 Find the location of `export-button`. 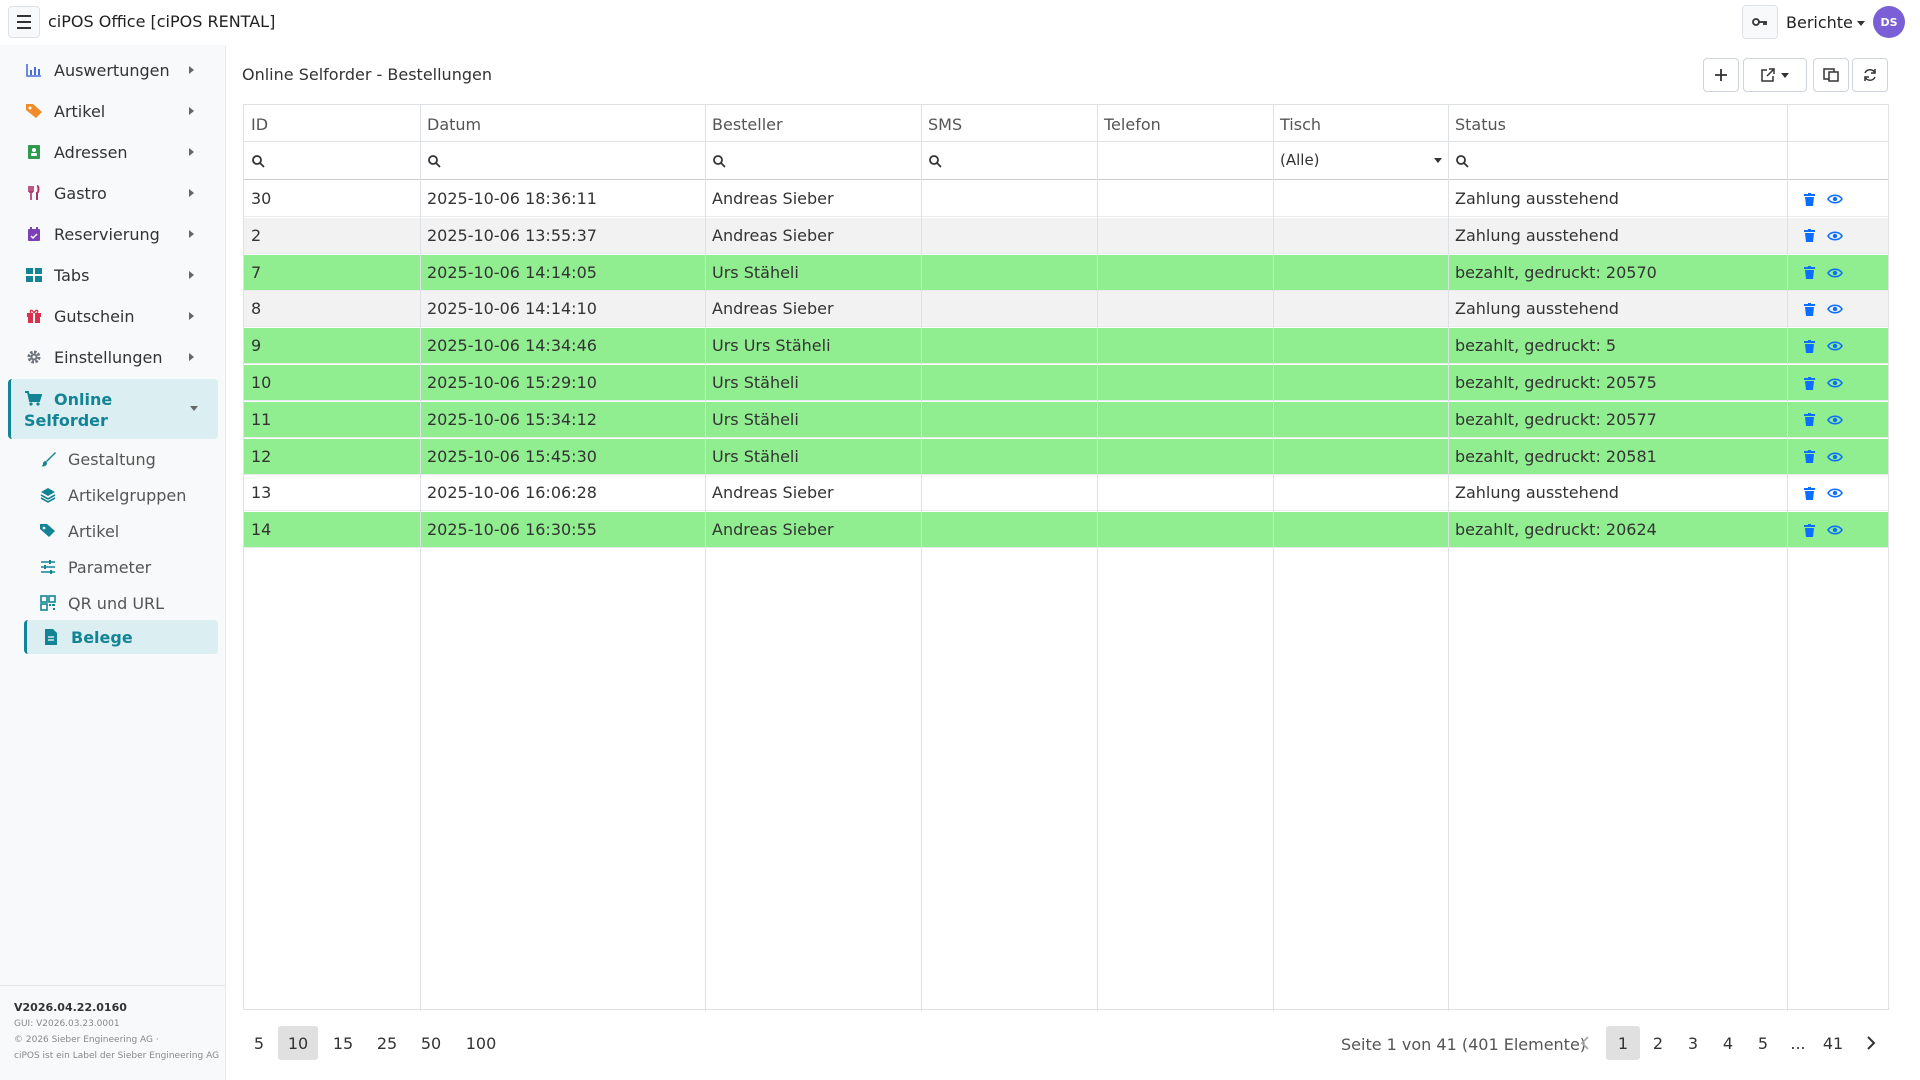

export-button is located at coordinates (1775, 75).